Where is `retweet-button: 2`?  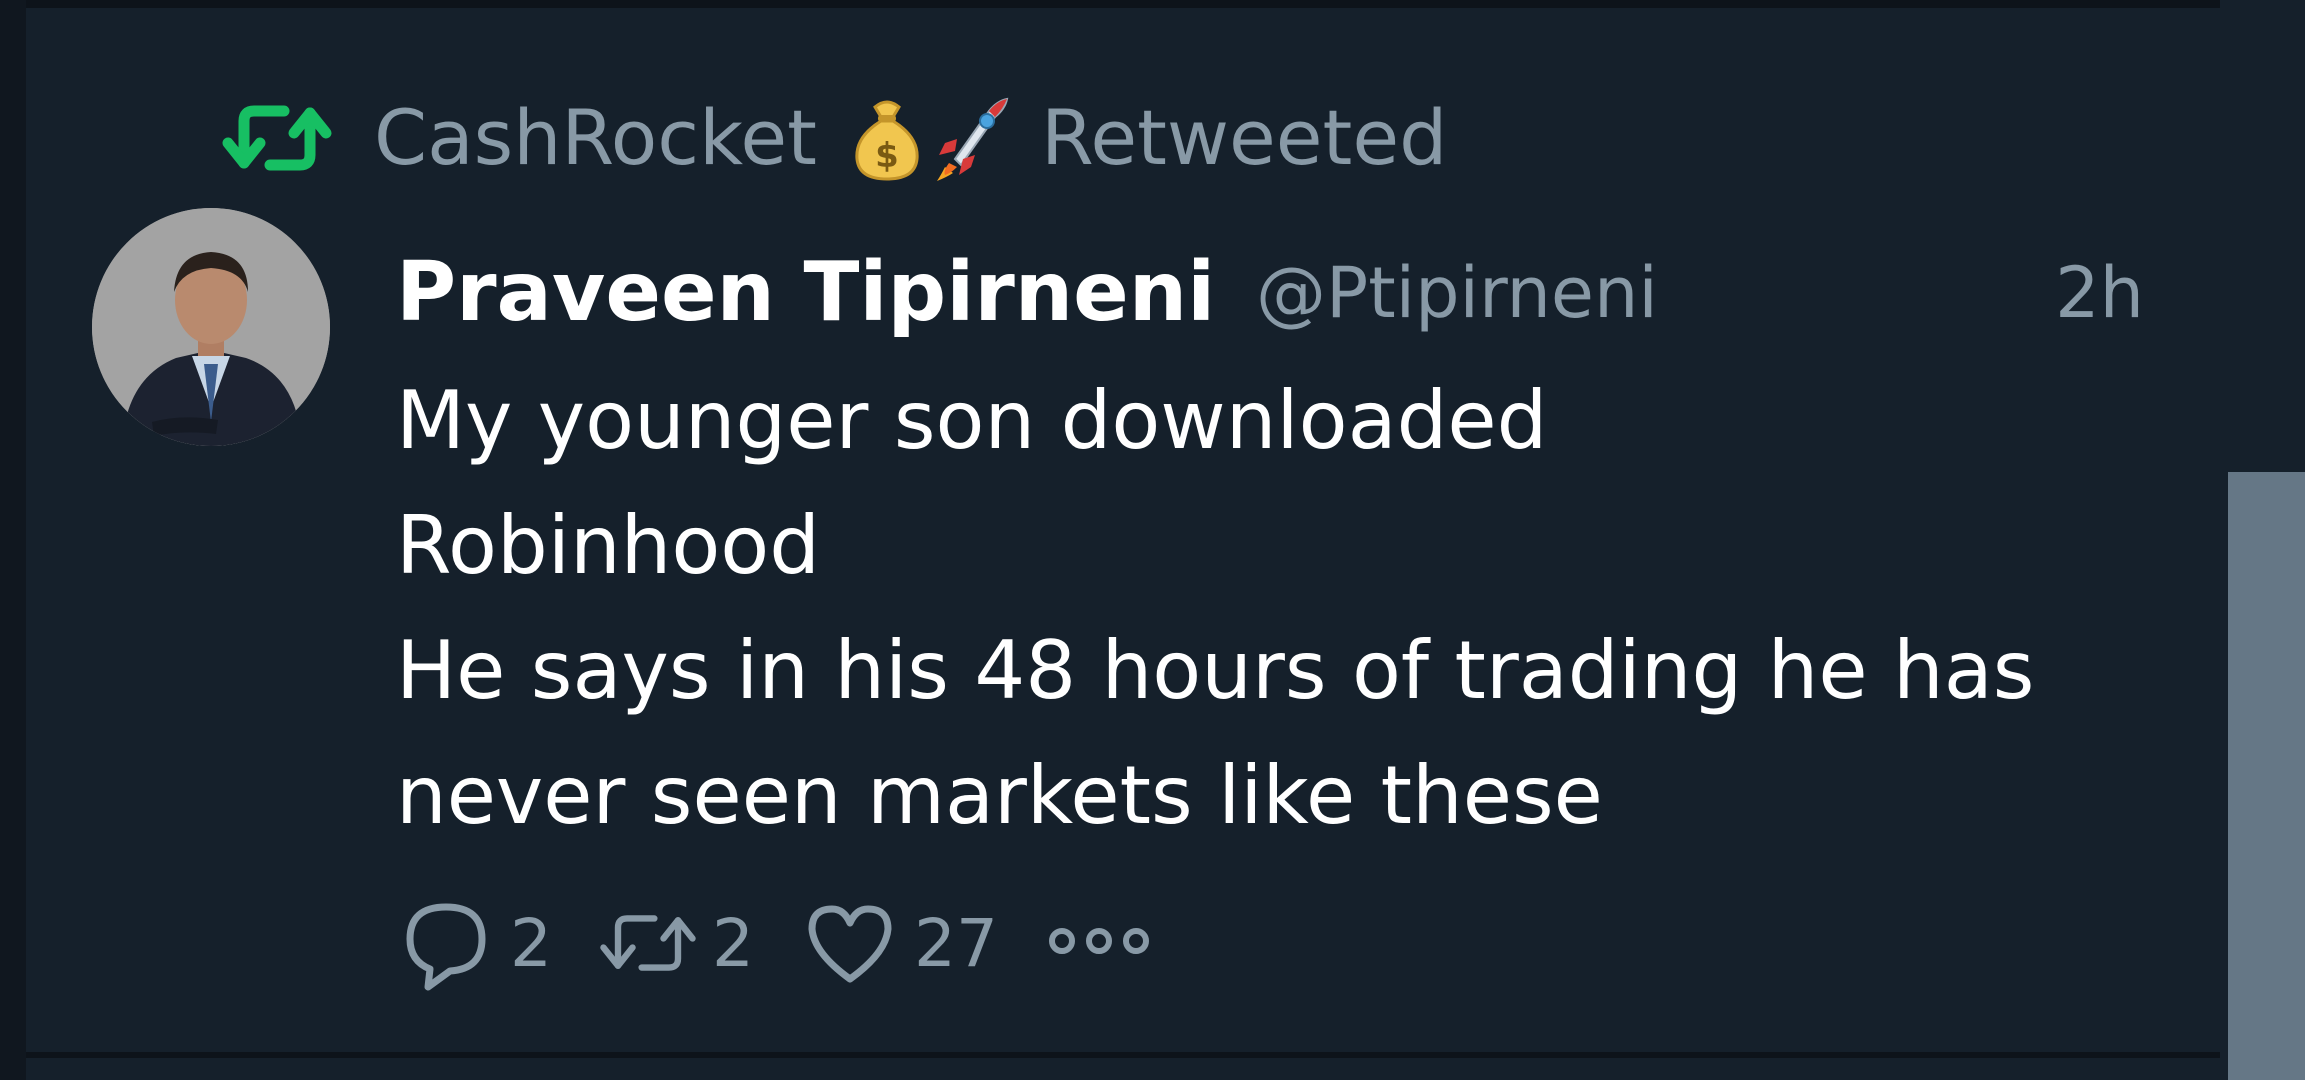
retweet-button: 2 is located at coordinates (676, 943).